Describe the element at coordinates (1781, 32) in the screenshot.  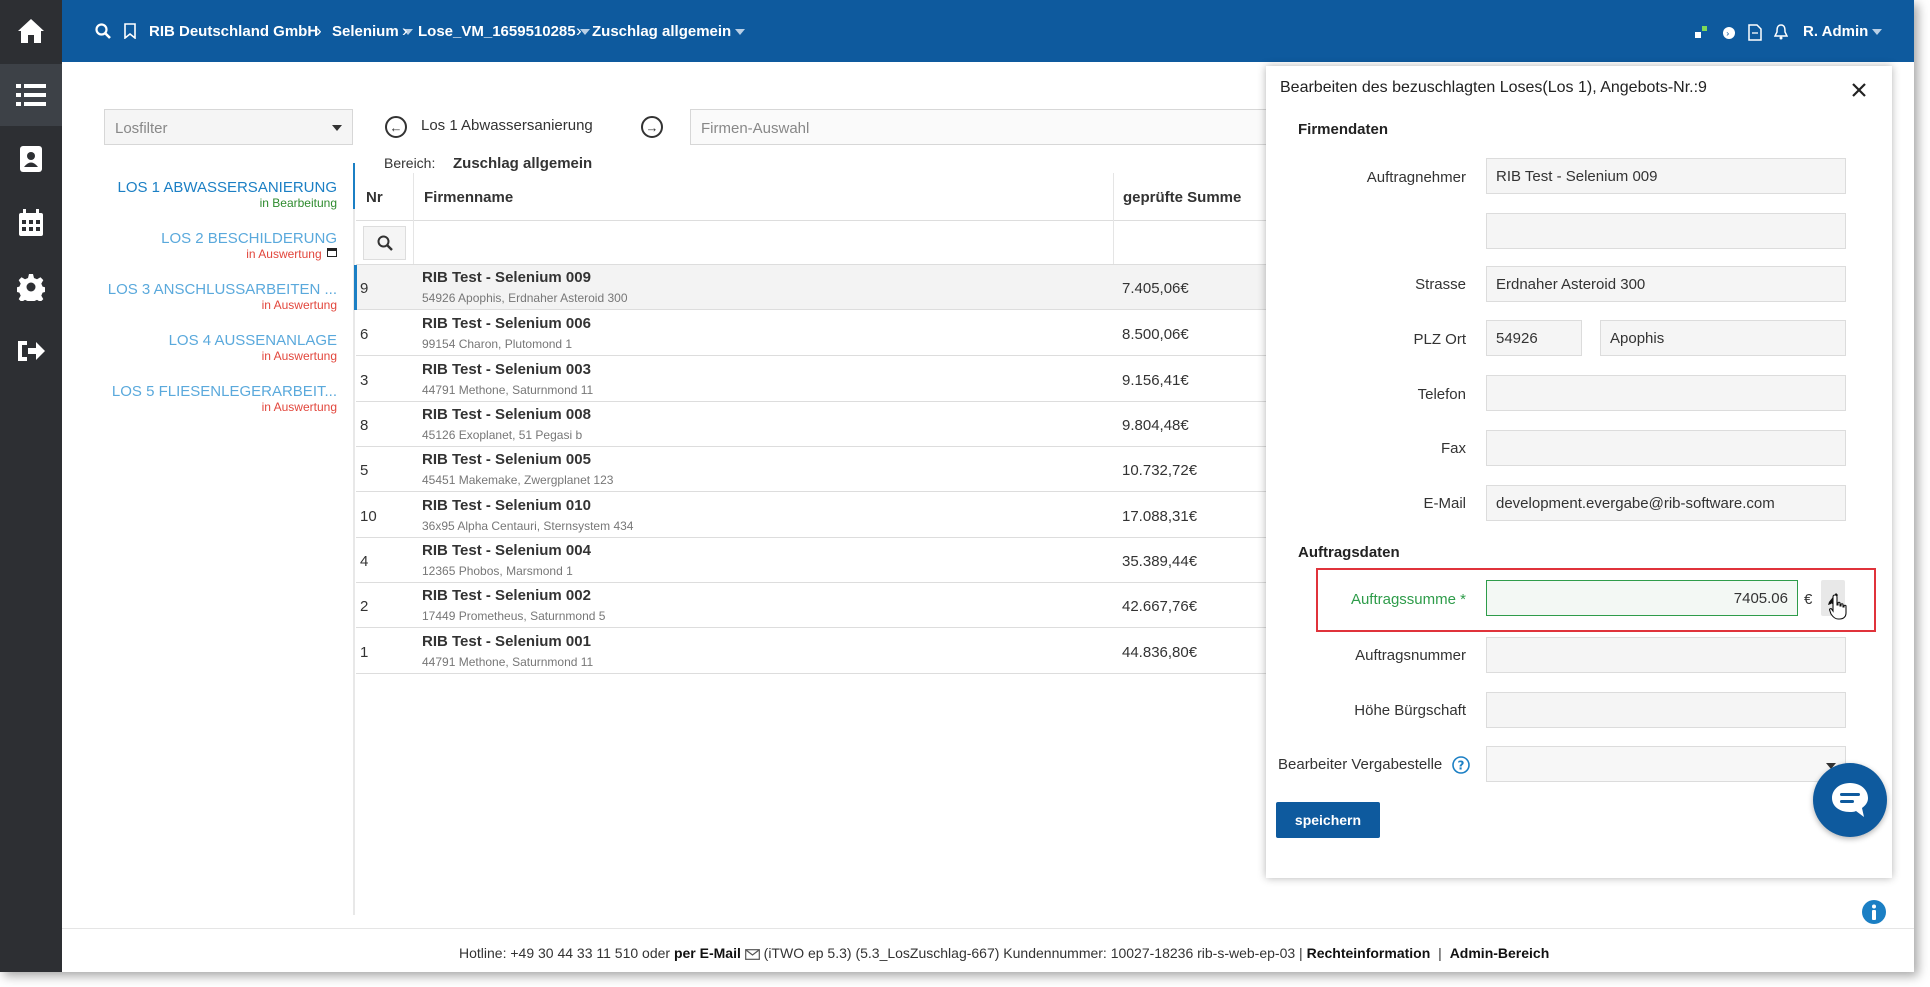
I see `bell-icon` at that location.